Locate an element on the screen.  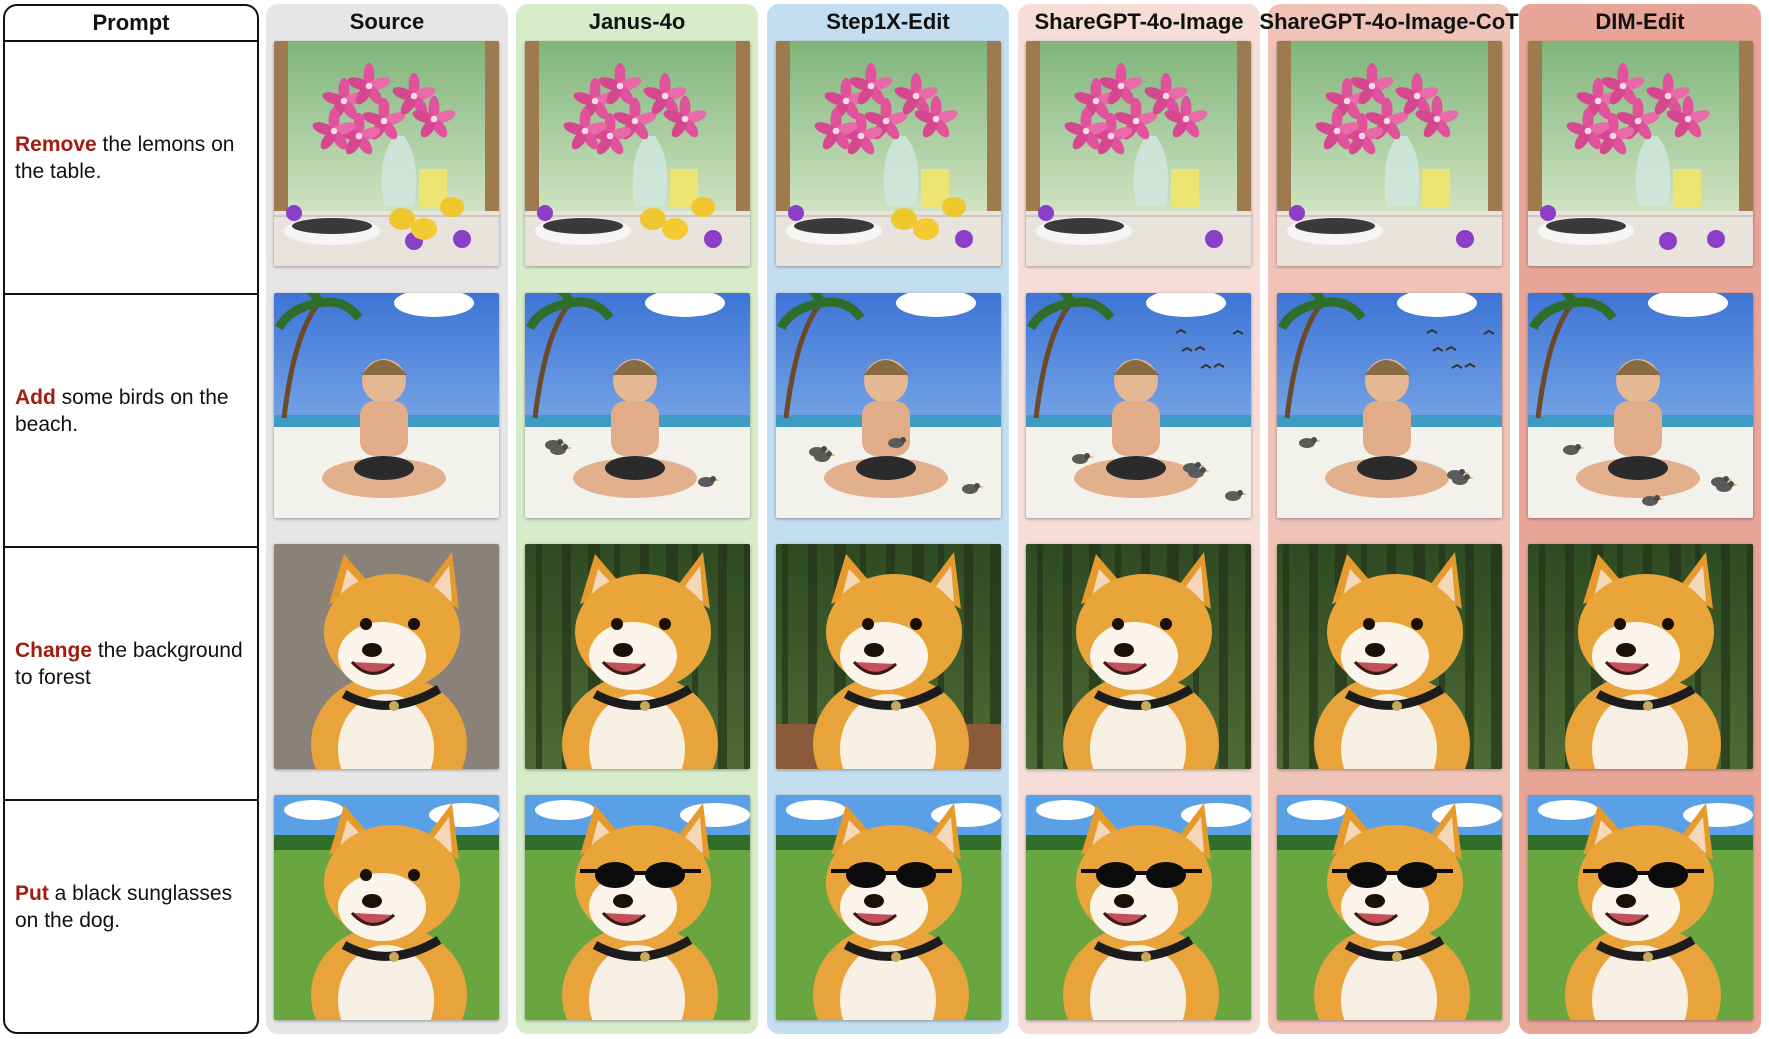
prompt-verb: Remove is located at coordinates (56, 144).